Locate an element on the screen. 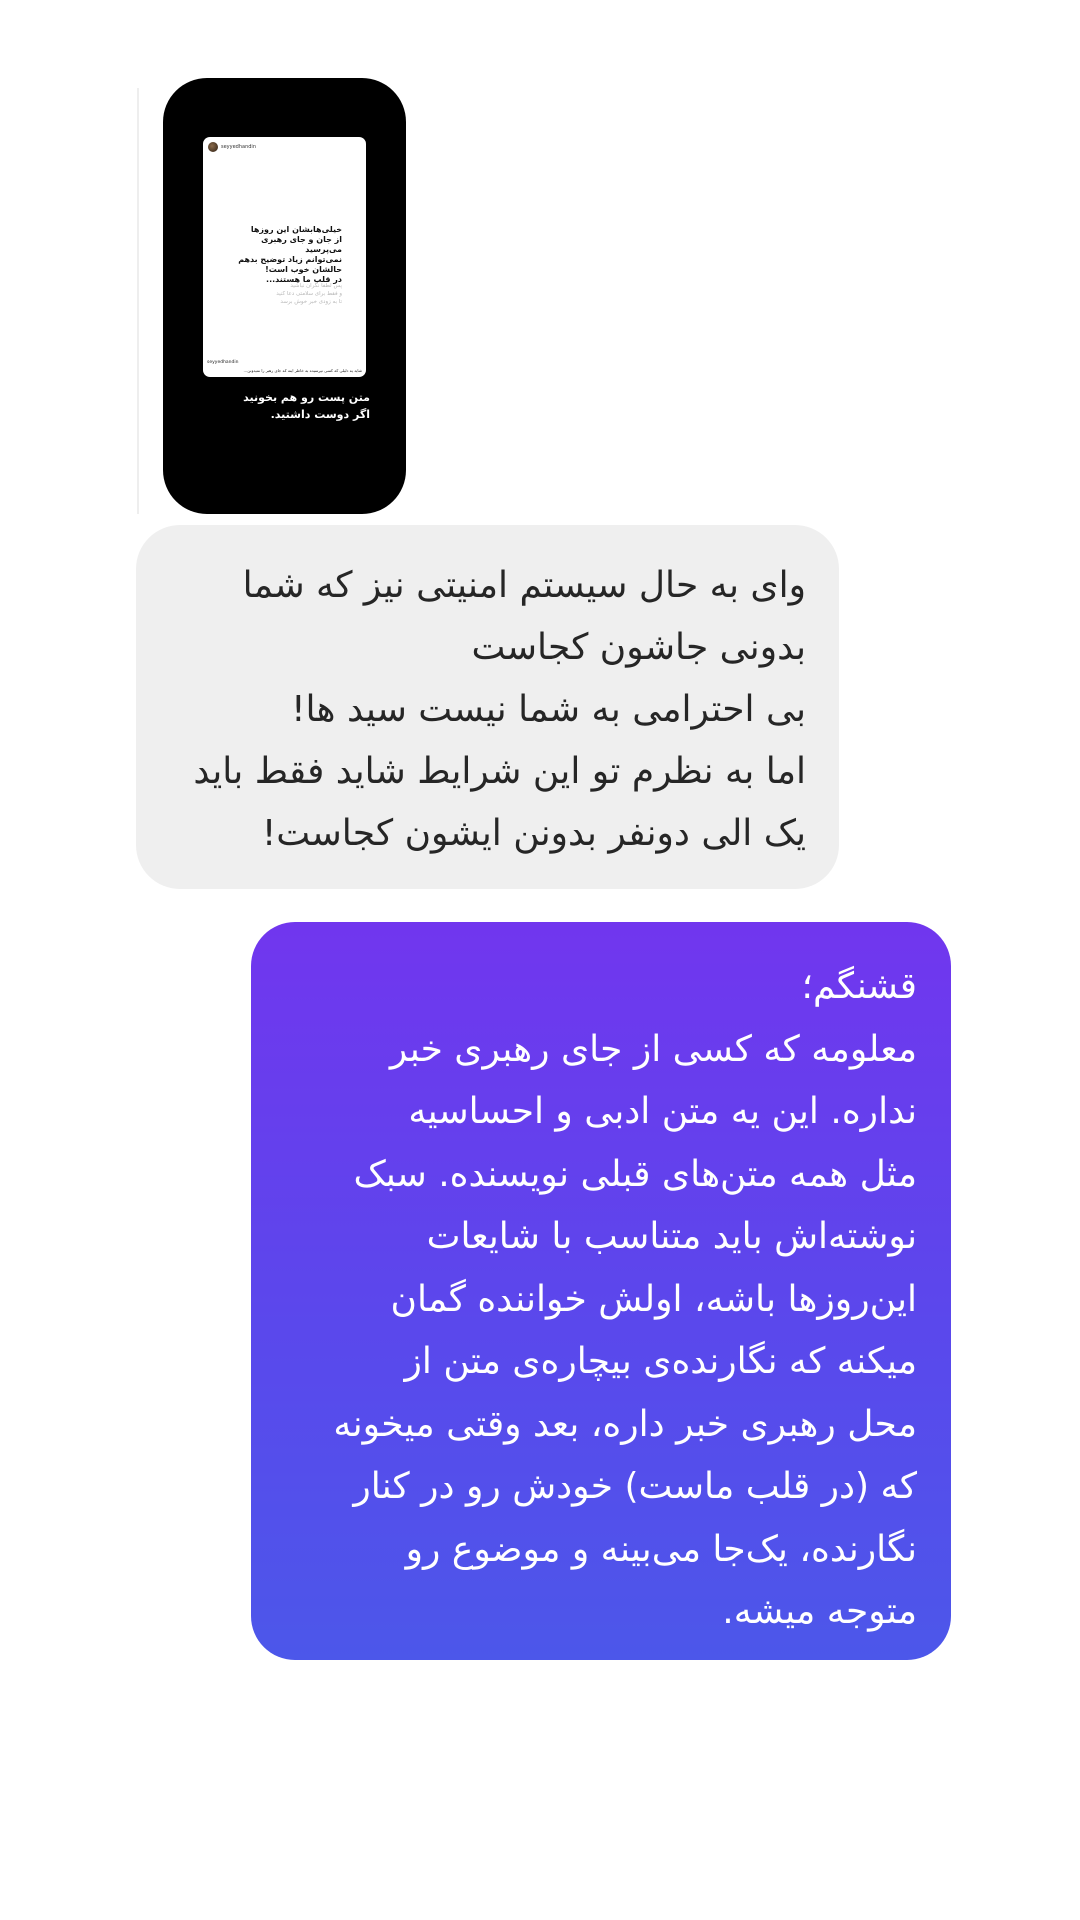 This screenshot has height=1920, width=1080. message-line: مثل همه متن‌های قبلی نویسنده. سبک is located at coordinates (635, 1174).